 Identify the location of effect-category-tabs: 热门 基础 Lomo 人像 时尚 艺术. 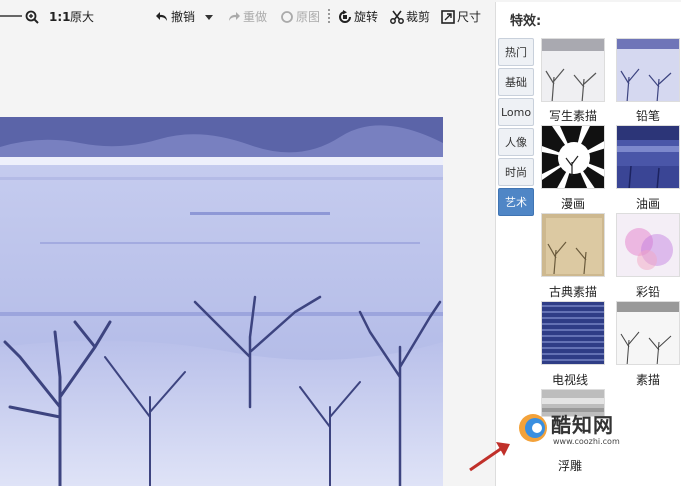
(517, 128).